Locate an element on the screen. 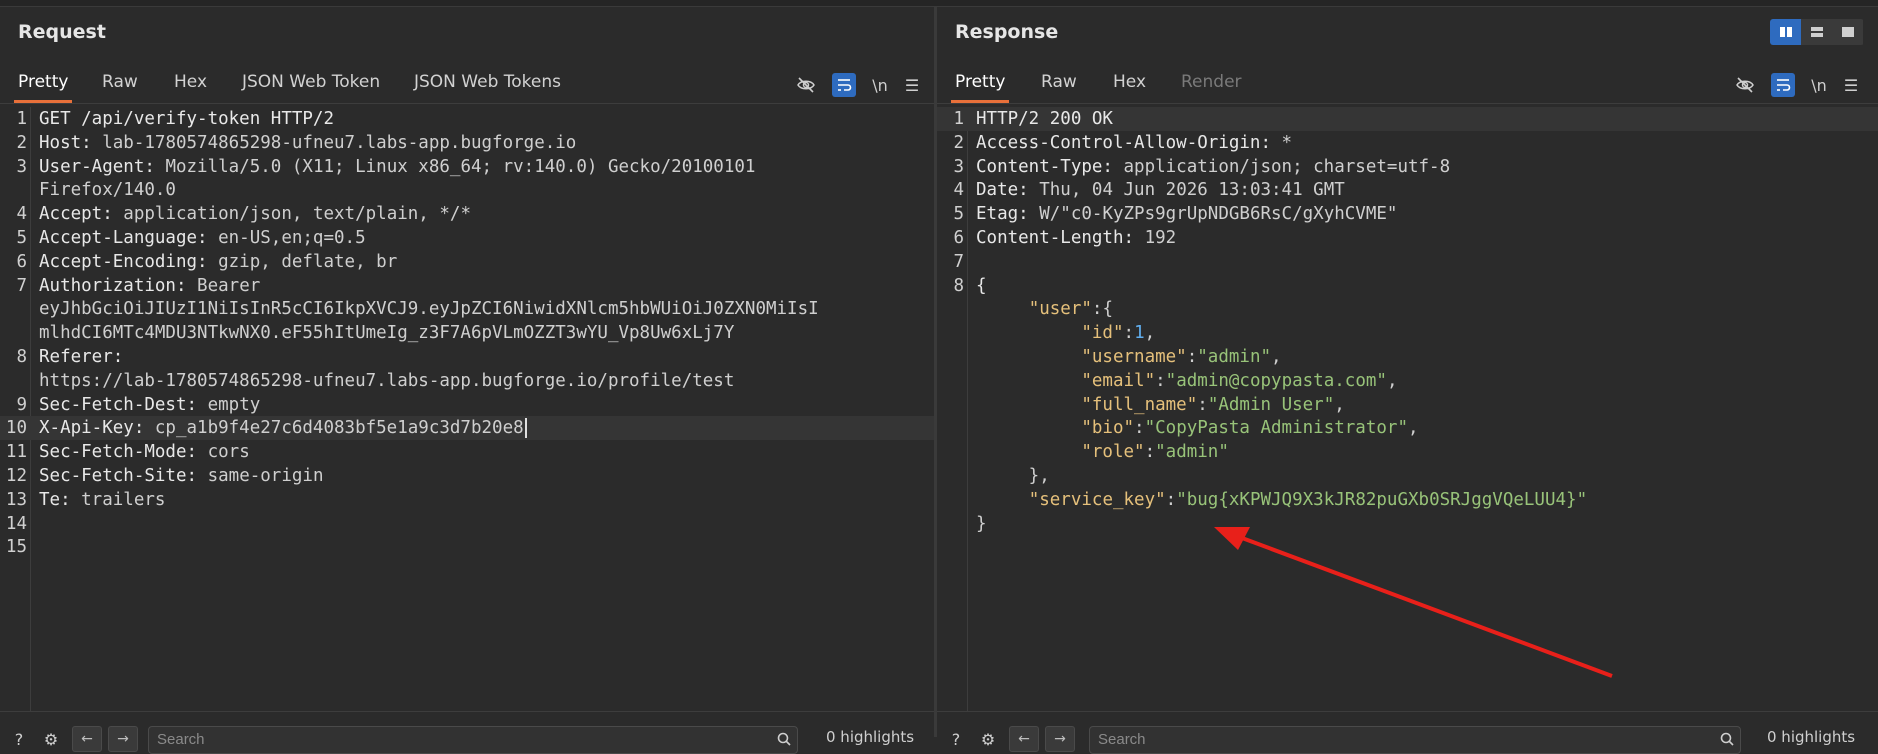 The width and height of the screenshot is (1878, 754). layout-single-icon is located at coordinates (1847, 32).